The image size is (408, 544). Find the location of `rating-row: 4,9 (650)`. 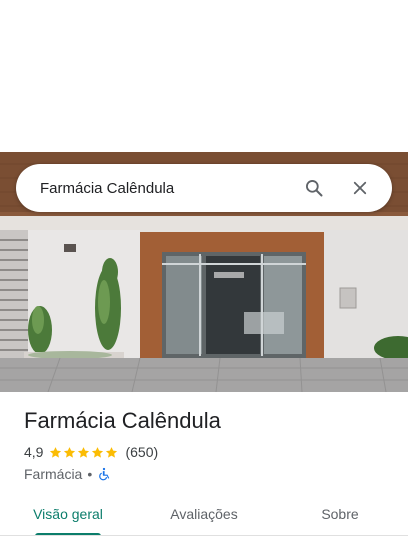

rating-row: 4,9 (650) is located at coordinates (91, 452).